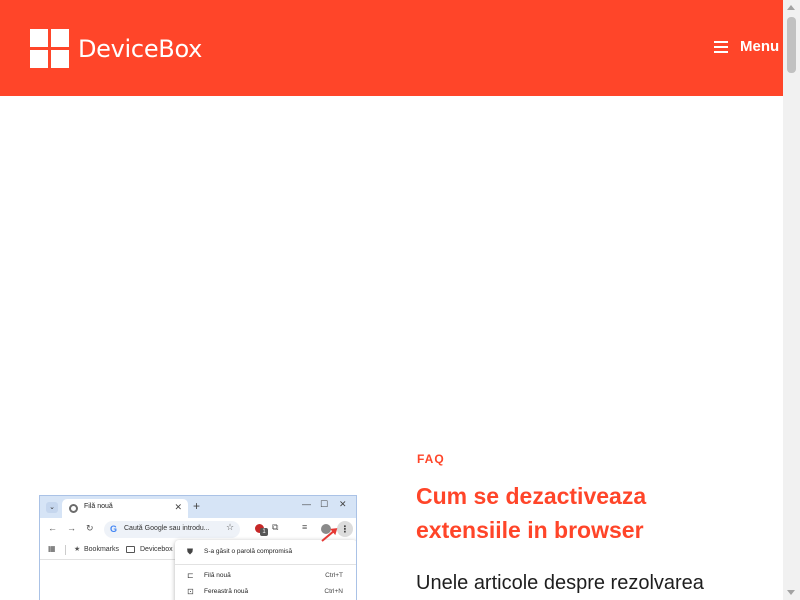 The width and height of the screenshot is (800, 600). What do you see at coordinates (52, 548) in the screenshot?
I see `apps-grid-icon: ▦` at bounding box center [52, 548].